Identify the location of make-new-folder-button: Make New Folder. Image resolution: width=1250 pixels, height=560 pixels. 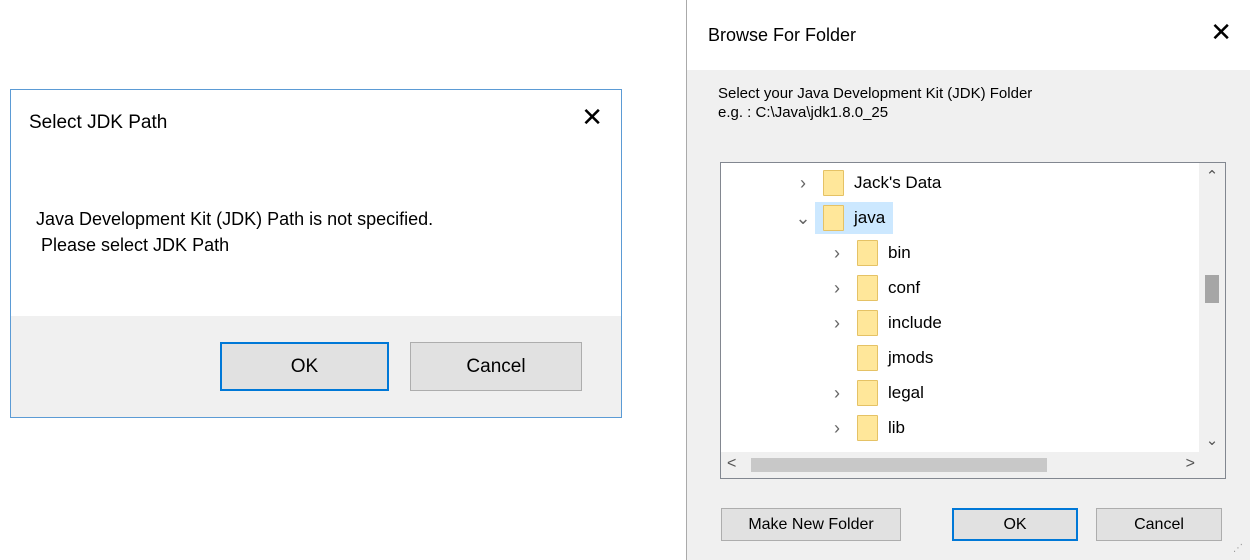
(811, 524).